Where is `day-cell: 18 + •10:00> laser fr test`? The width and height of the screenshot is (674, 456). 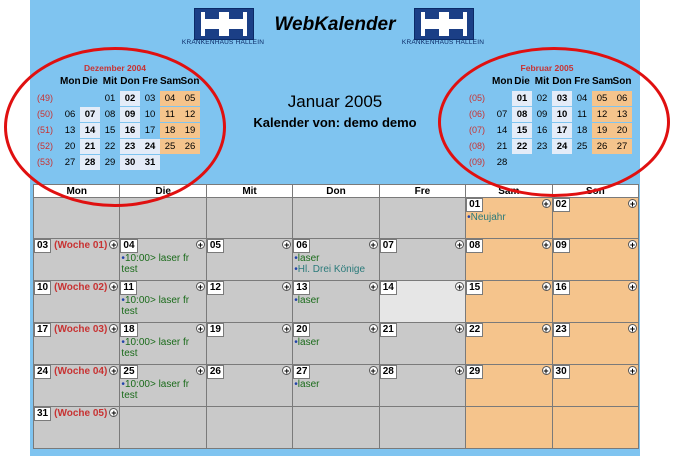 day-cell: 18 + •10:00> laser fr test is located at coordinates (163, 343).